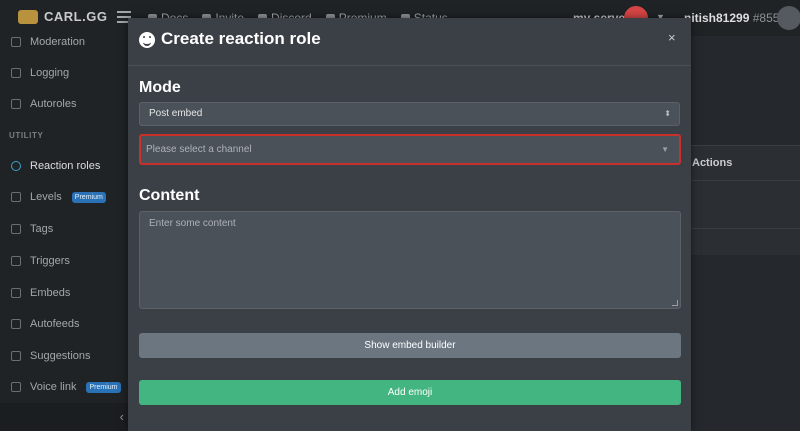 The width and height of the screenshot is (800, 431). What do you see at coordinates (675, 303) in the screenshot?
I see `resize-grip-icon` at bounding box center [675, 303].